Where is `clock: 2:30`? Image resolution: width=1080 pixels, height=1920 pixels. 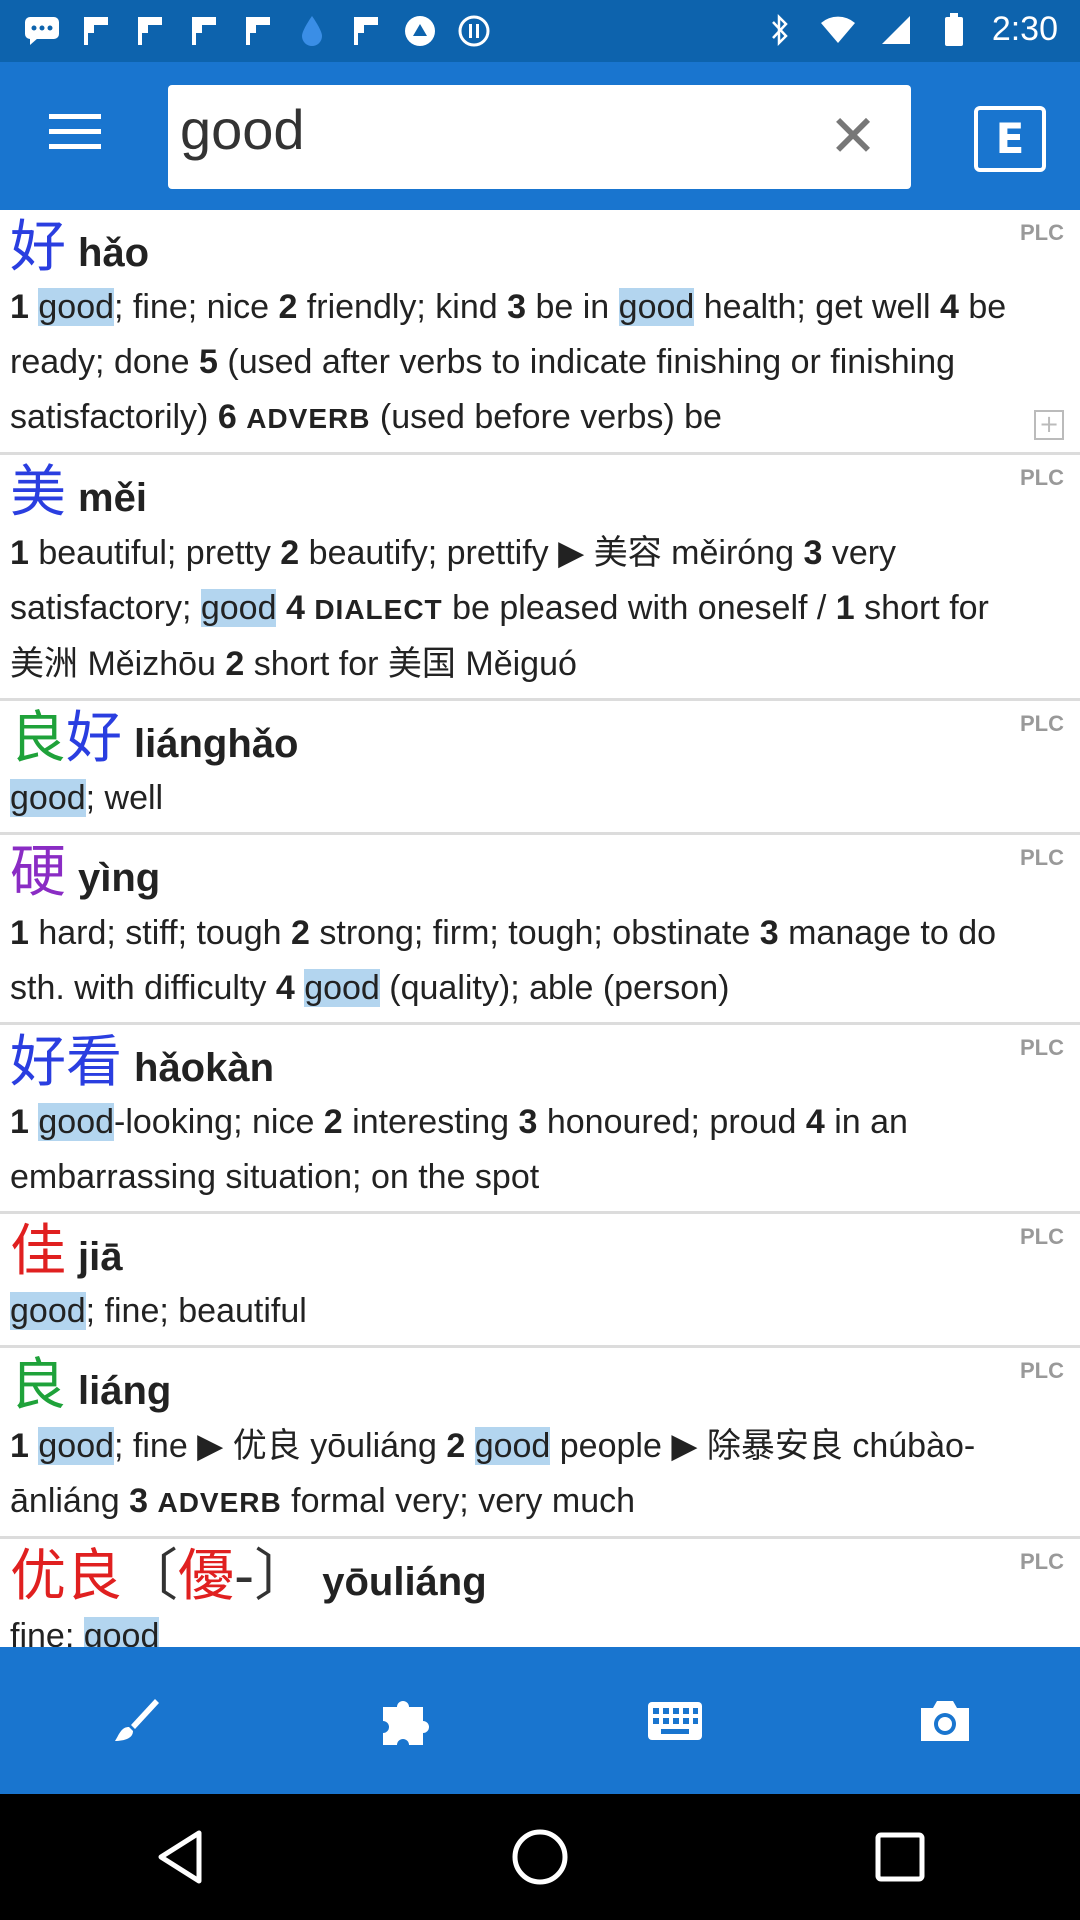 clock: 2:30 is located at coordinates (1024, 29).